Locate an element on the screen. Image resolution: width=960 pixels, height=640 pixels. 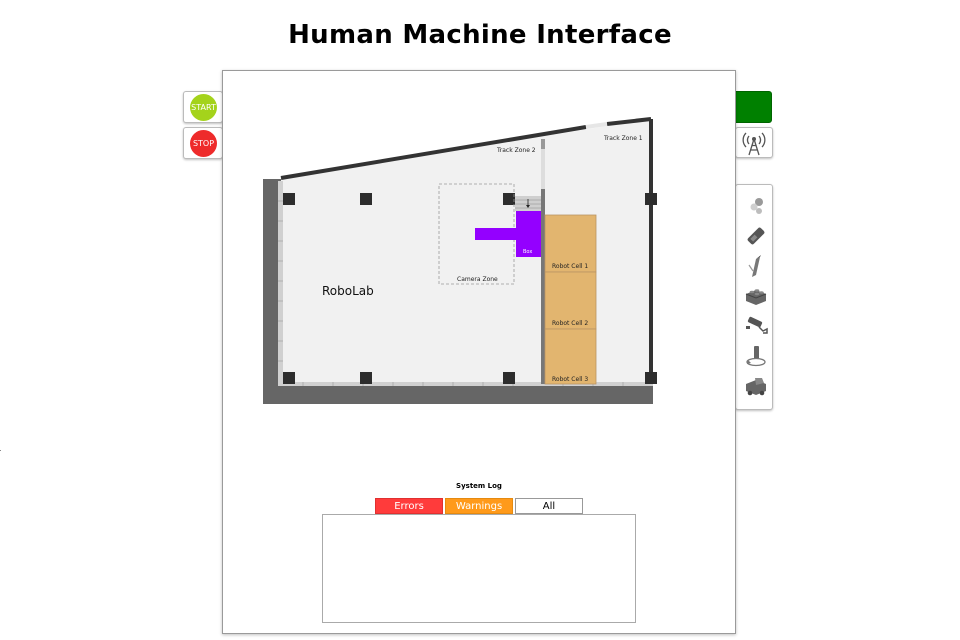
start-button: START is located at coordinates (203, 107).